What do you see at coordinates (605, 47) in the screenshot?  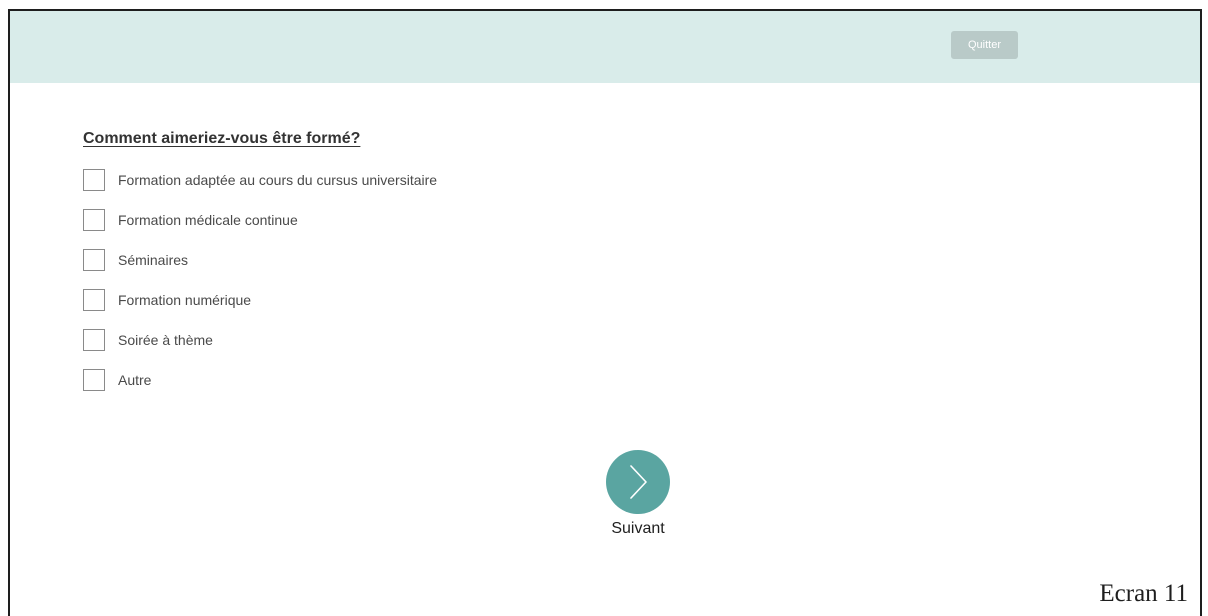 I see `header-bar: Quitter` at bounding box center [605, 47].